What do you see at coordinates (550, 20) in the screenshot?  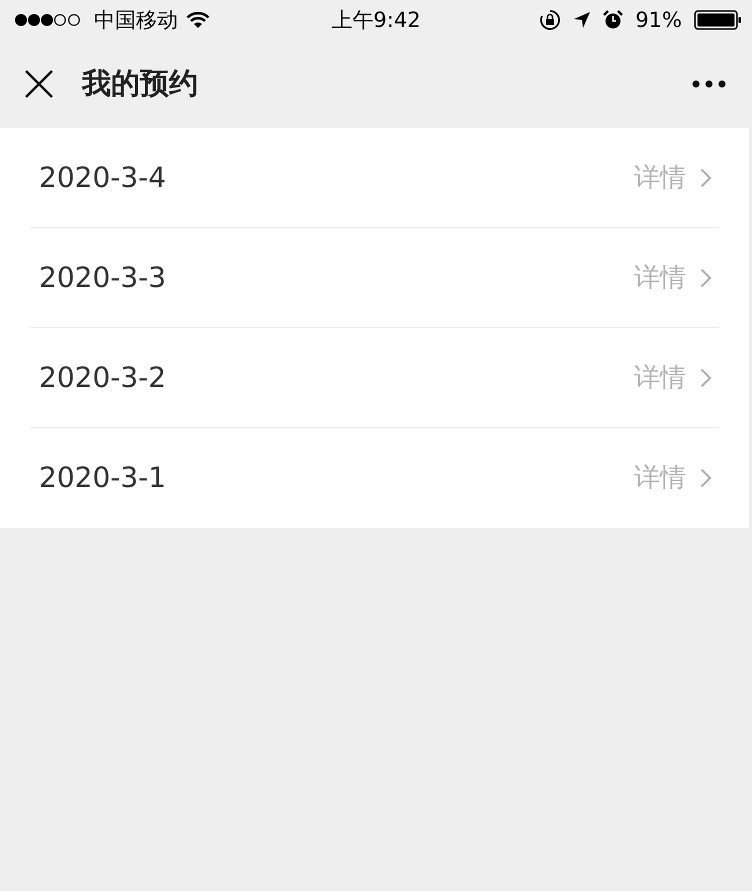 I see `rotation-lock-icon` at bounding box center [550, 20].